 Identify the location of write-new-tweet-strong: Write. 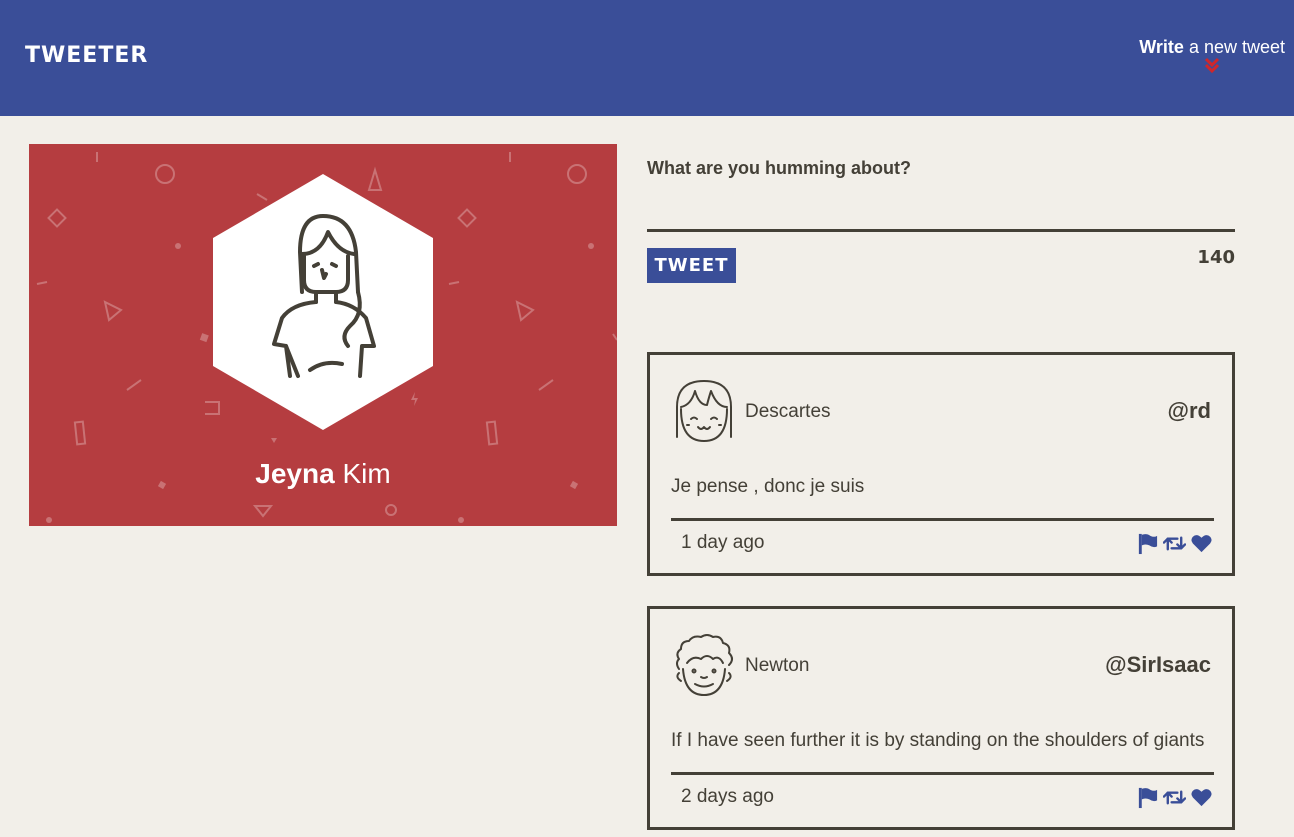
(1161, 47).